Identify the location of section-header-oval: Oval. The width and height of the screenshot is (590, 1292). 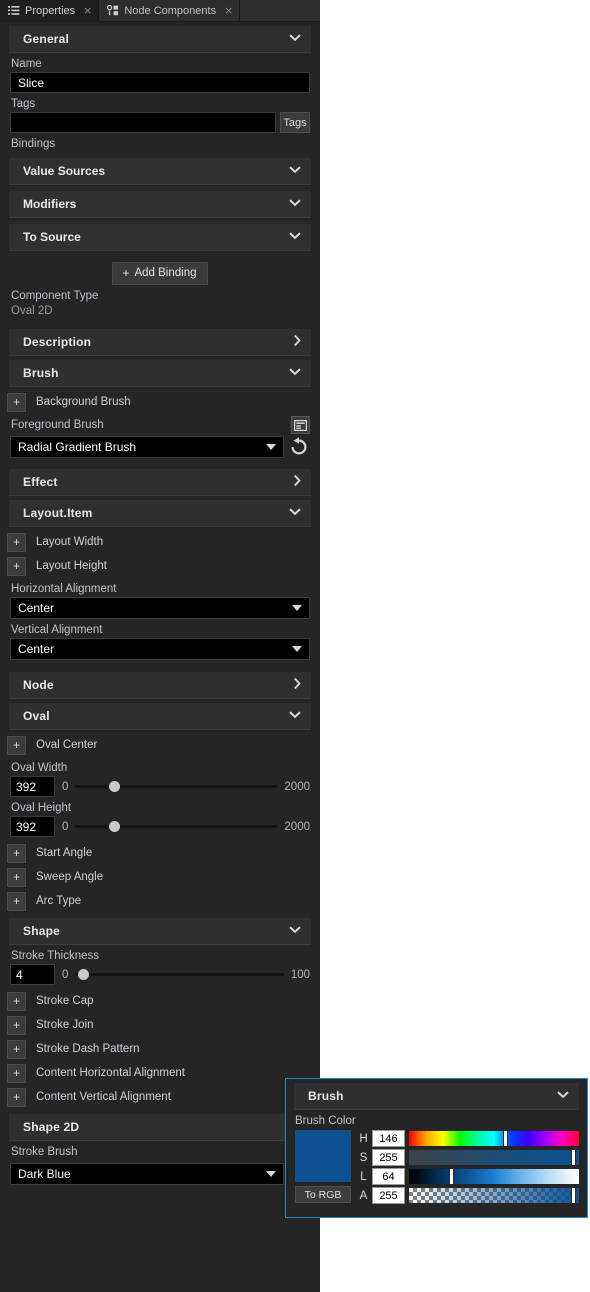
(160, 716).